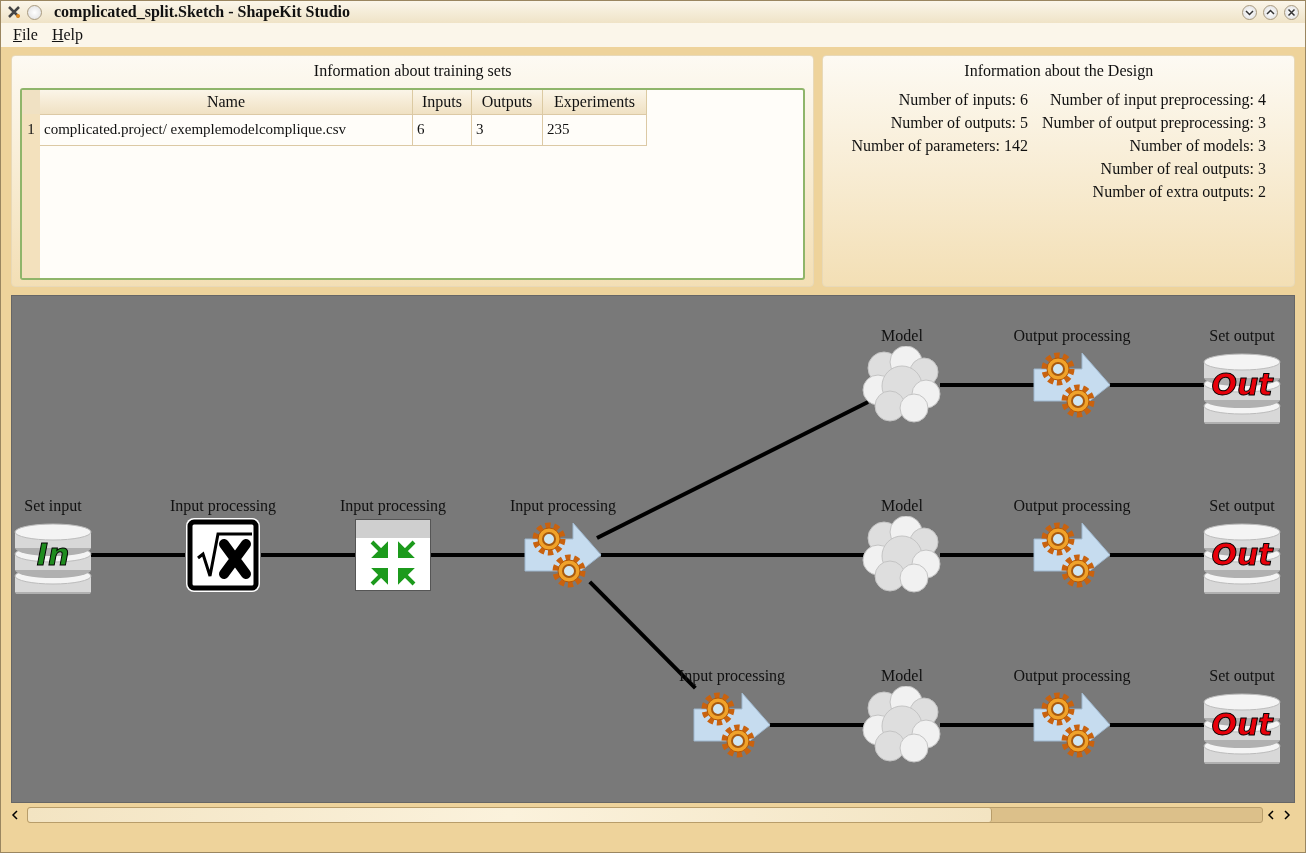 This screenshot has width=1306, height=853. What do you see at coordinates (959, 123) in the screenshot?
I see `design-stat: Number of outputs: 5` at bounding box center [959, 123].